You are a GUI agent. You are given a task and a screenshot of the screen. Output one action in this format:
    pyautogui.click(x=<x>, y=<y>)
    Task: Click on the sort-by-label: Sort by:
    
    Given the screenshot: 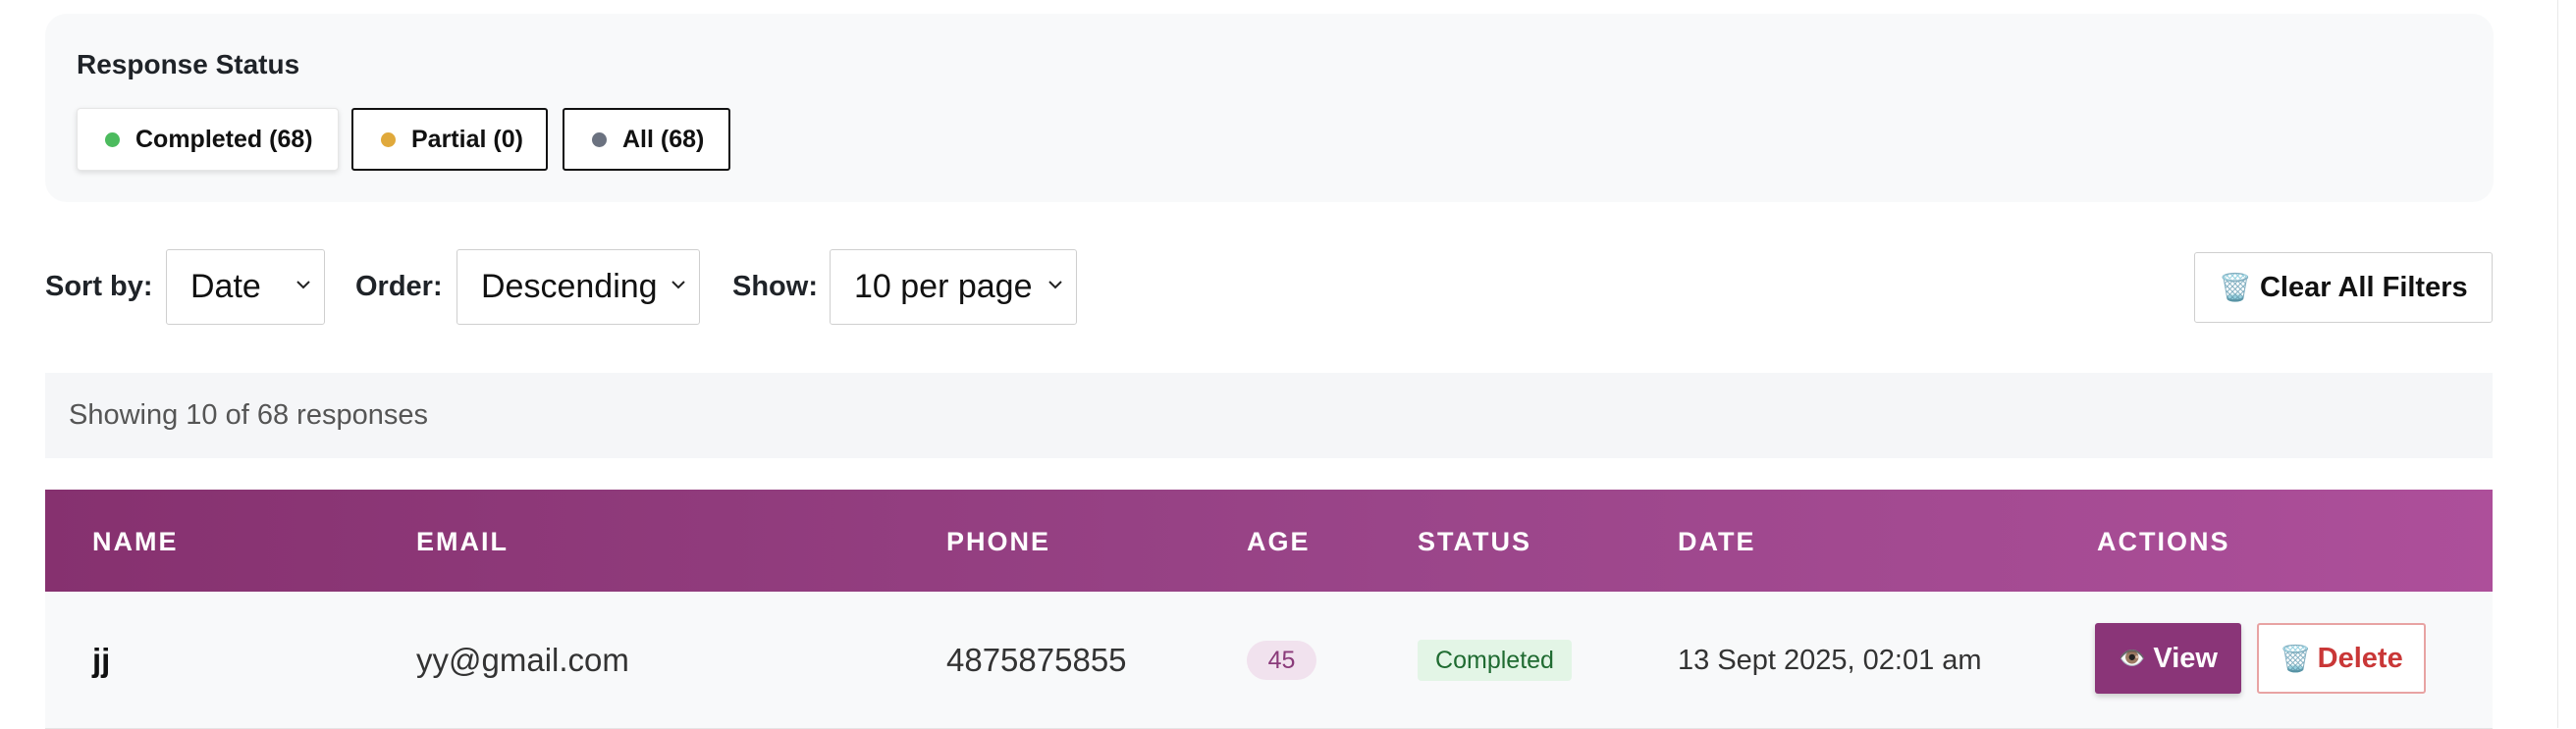 What is the action you would take?
    pyautogui.click(x=99, y=286)
    